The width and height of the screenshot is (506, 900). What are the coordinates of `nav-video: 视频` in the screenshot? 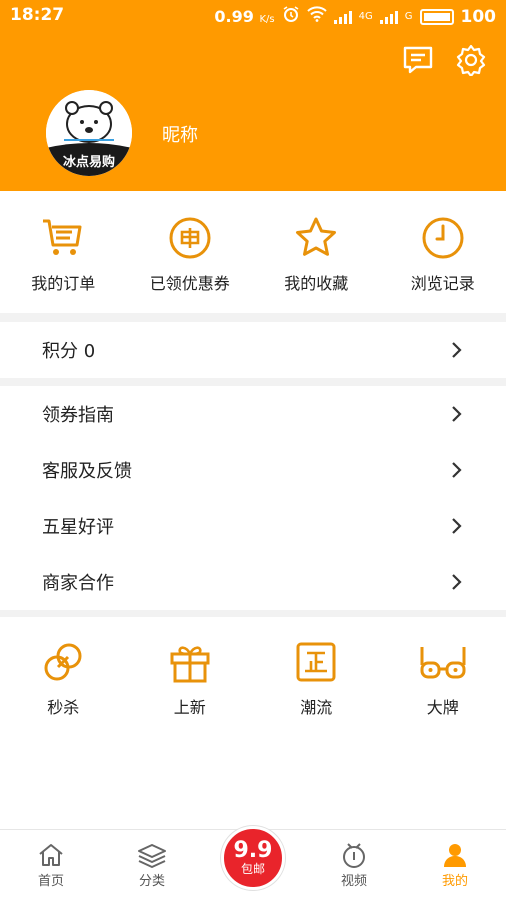 It's located at (354, 865).